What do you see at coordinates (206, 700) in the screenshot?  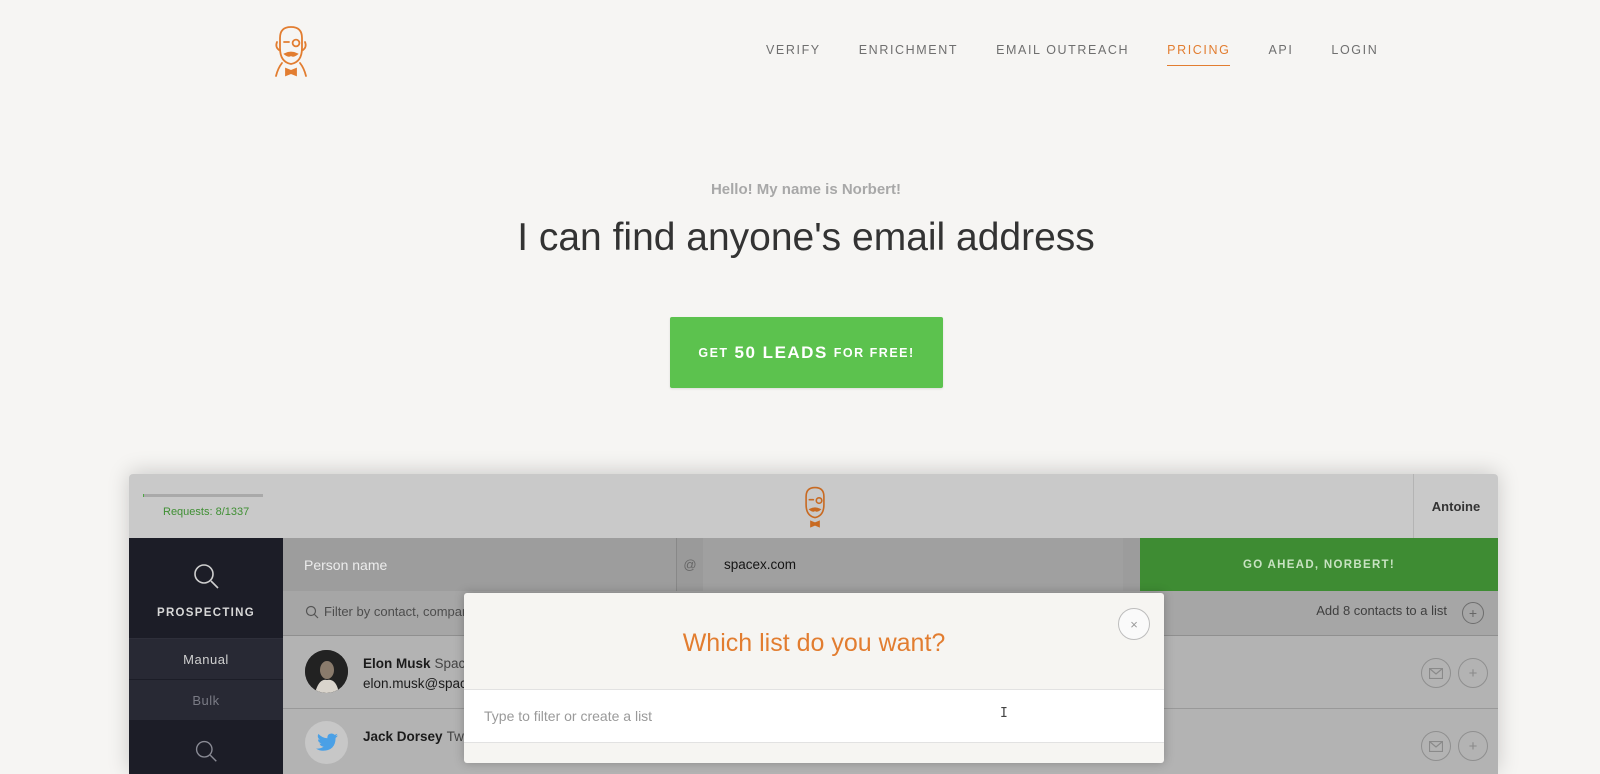 I see `sidebar-item-bulk: Bulk` at bounding box center [206, 700].